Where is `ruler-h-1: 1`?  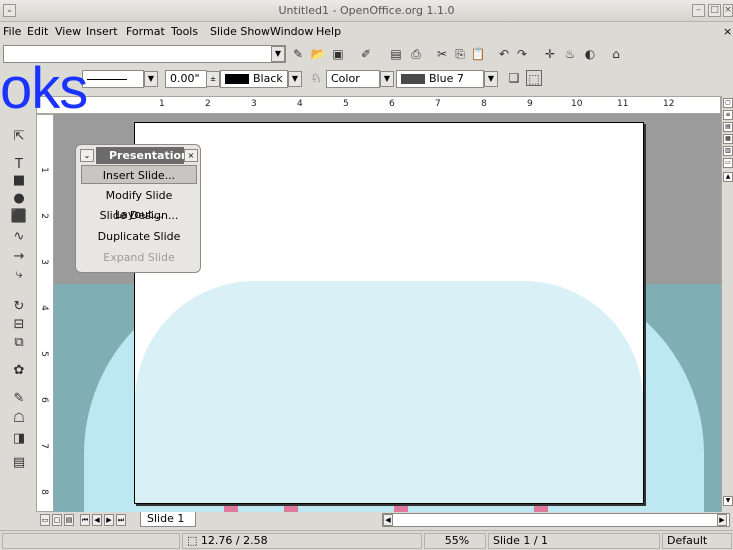
ruler-h-1: 1 is located at coordinates (162, 104).